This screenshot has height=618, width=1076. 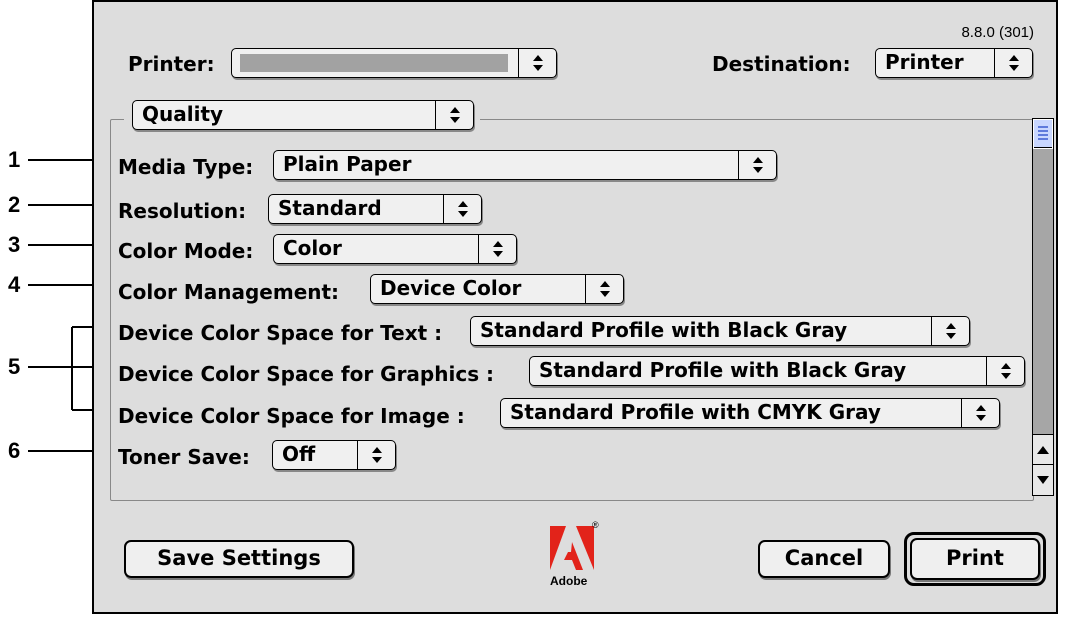 I want to click on resolution-label: Resolution:, so click(x=182, y=211).